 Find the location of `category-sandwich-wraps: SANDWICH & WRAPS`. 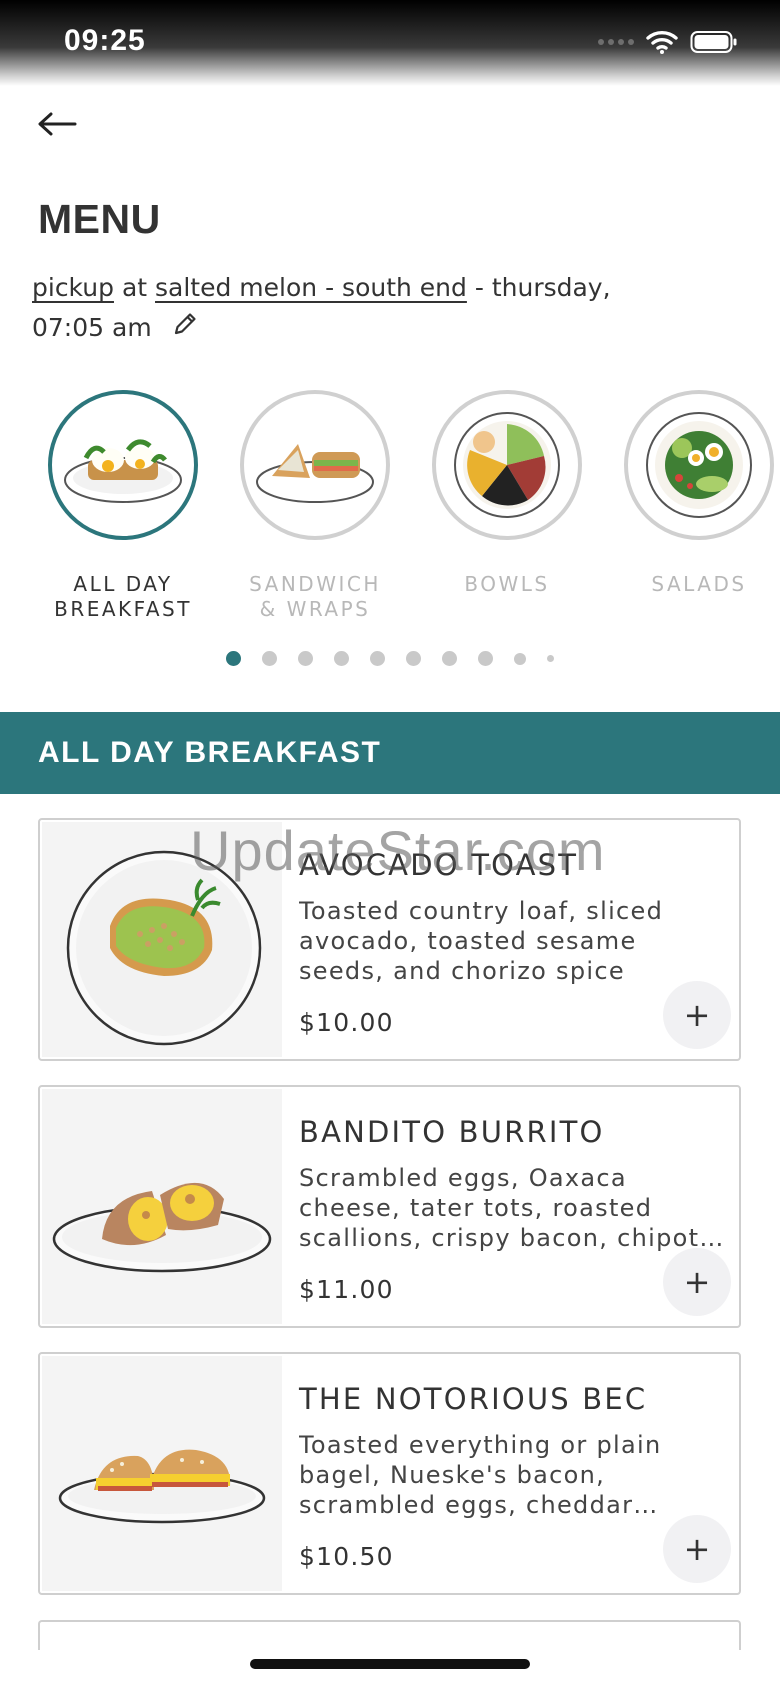

category-sandwich-wraps: SANDWICH & WRAPS is located at coordinates (315, 506).